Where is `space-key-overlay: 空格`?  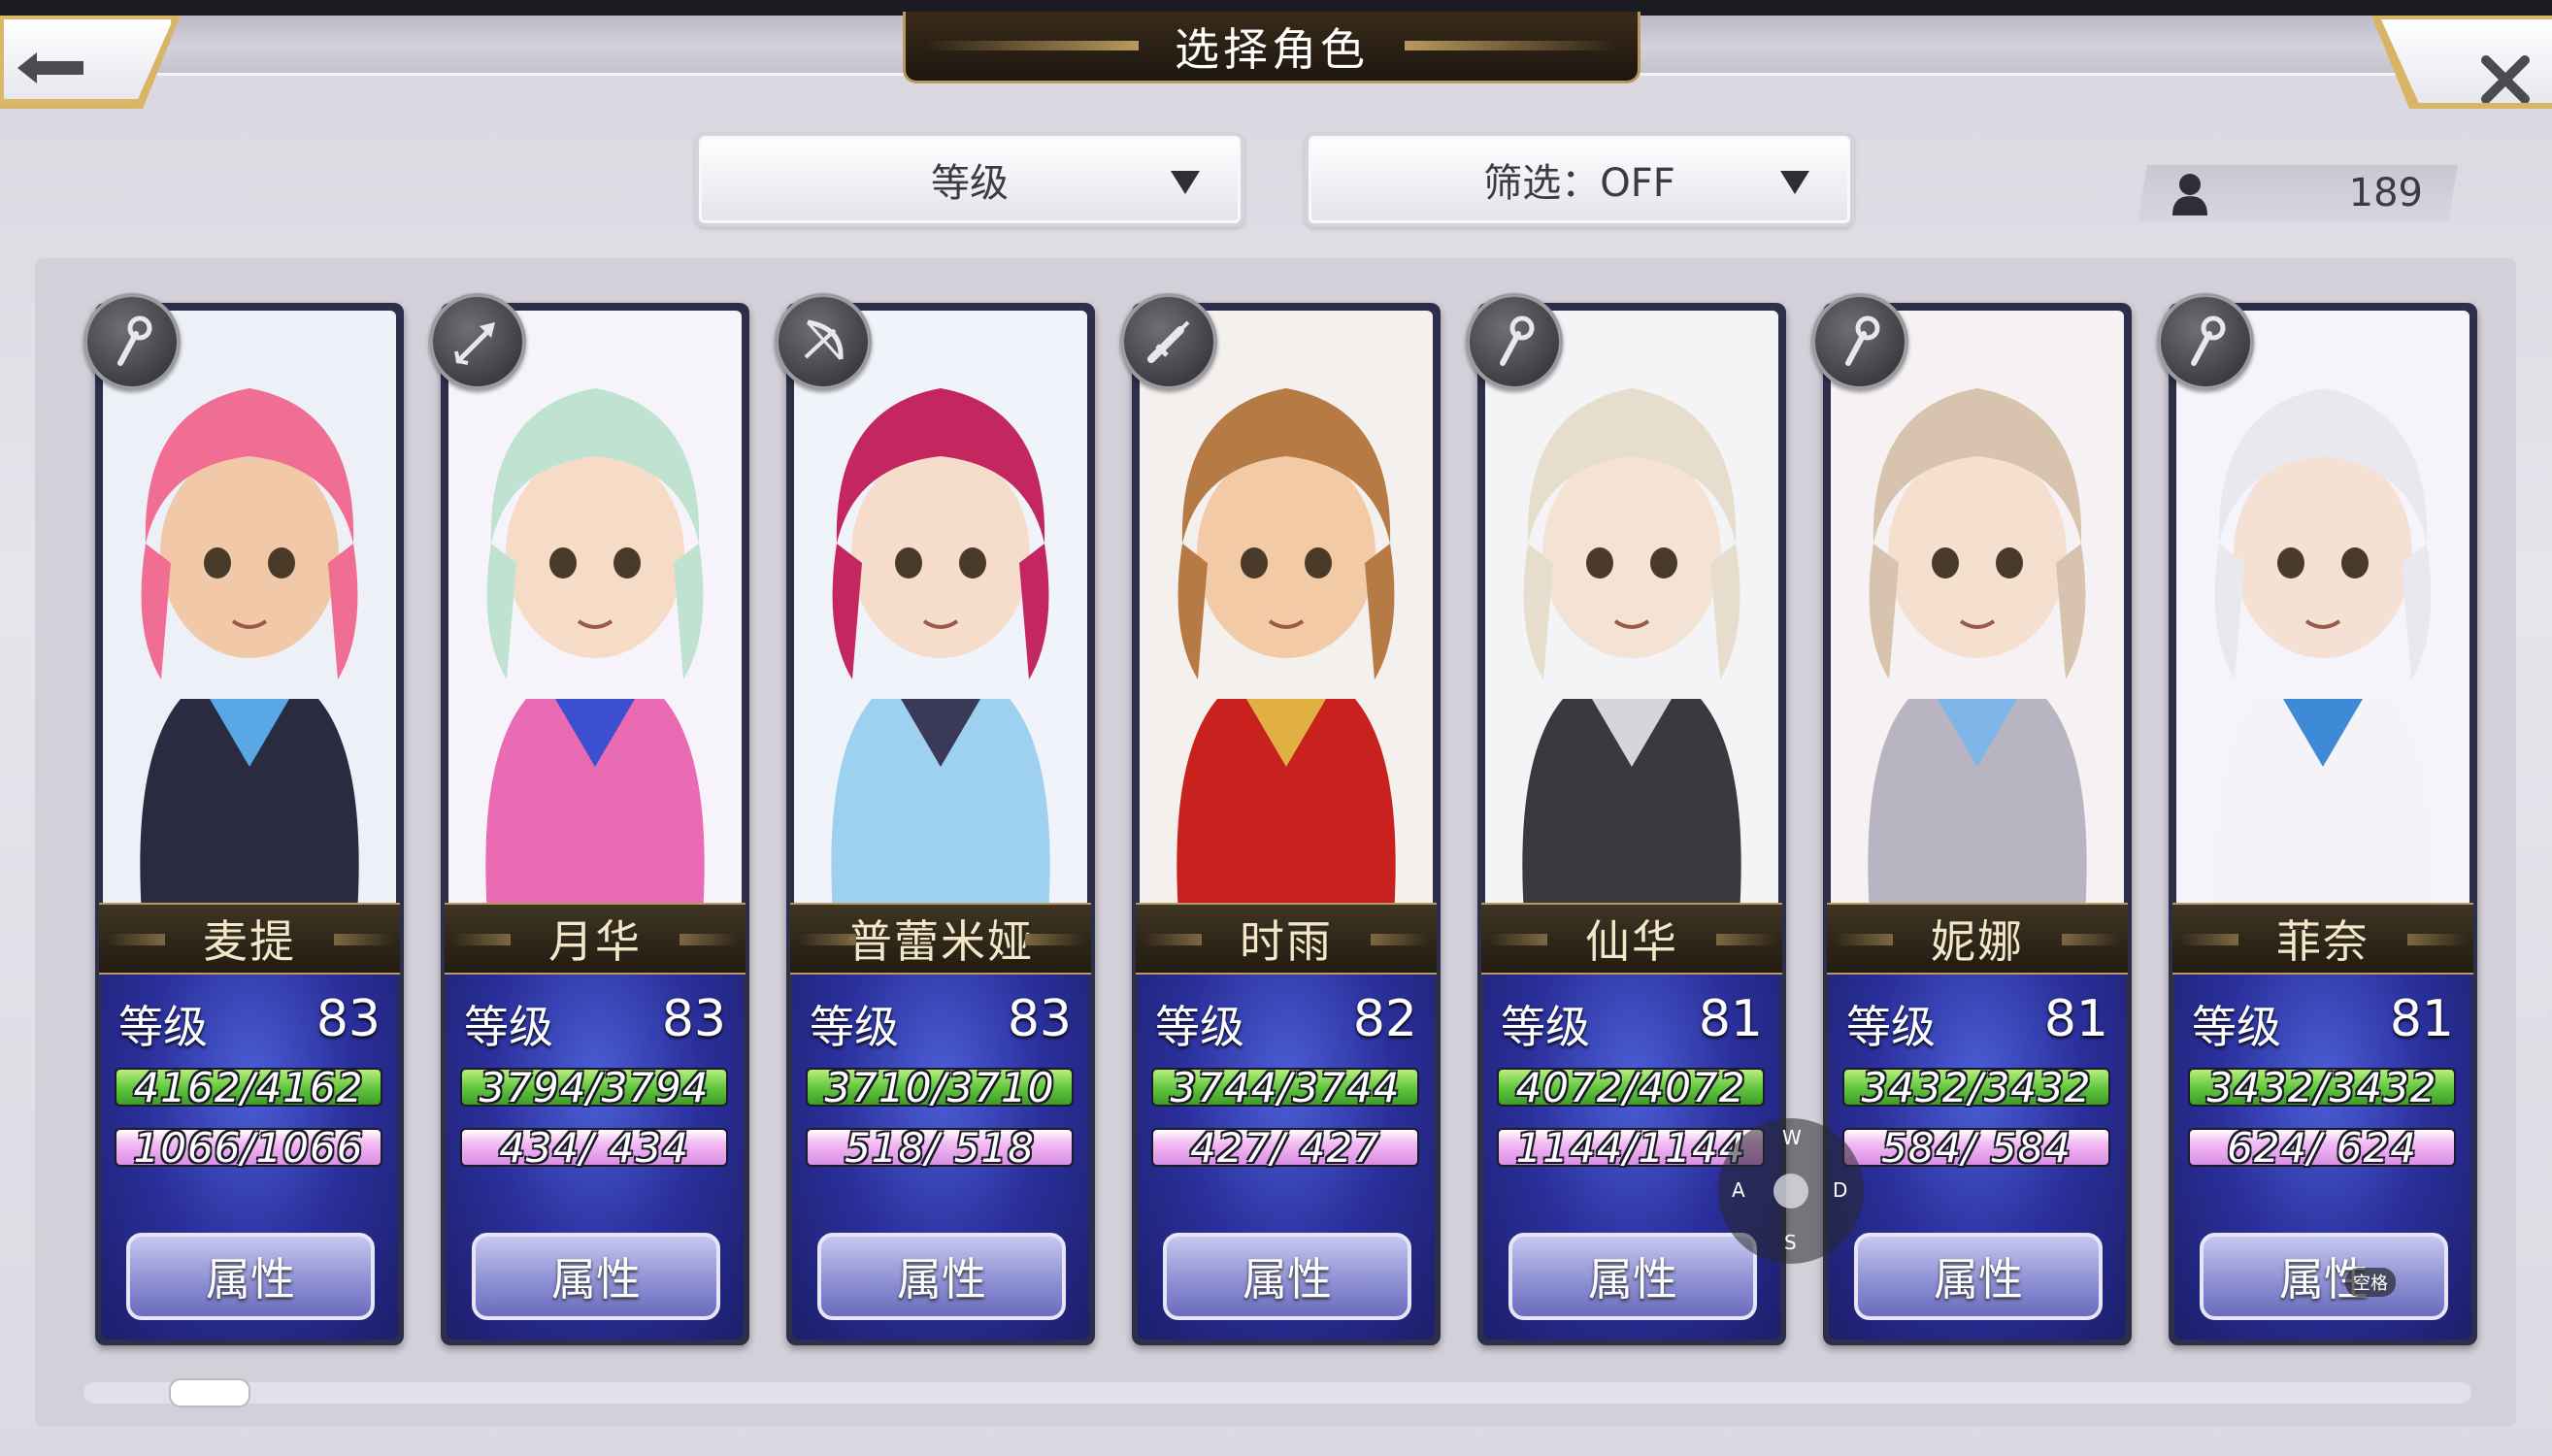 space-key-overlay: 空格 is located at coordinates (2370, 1282).